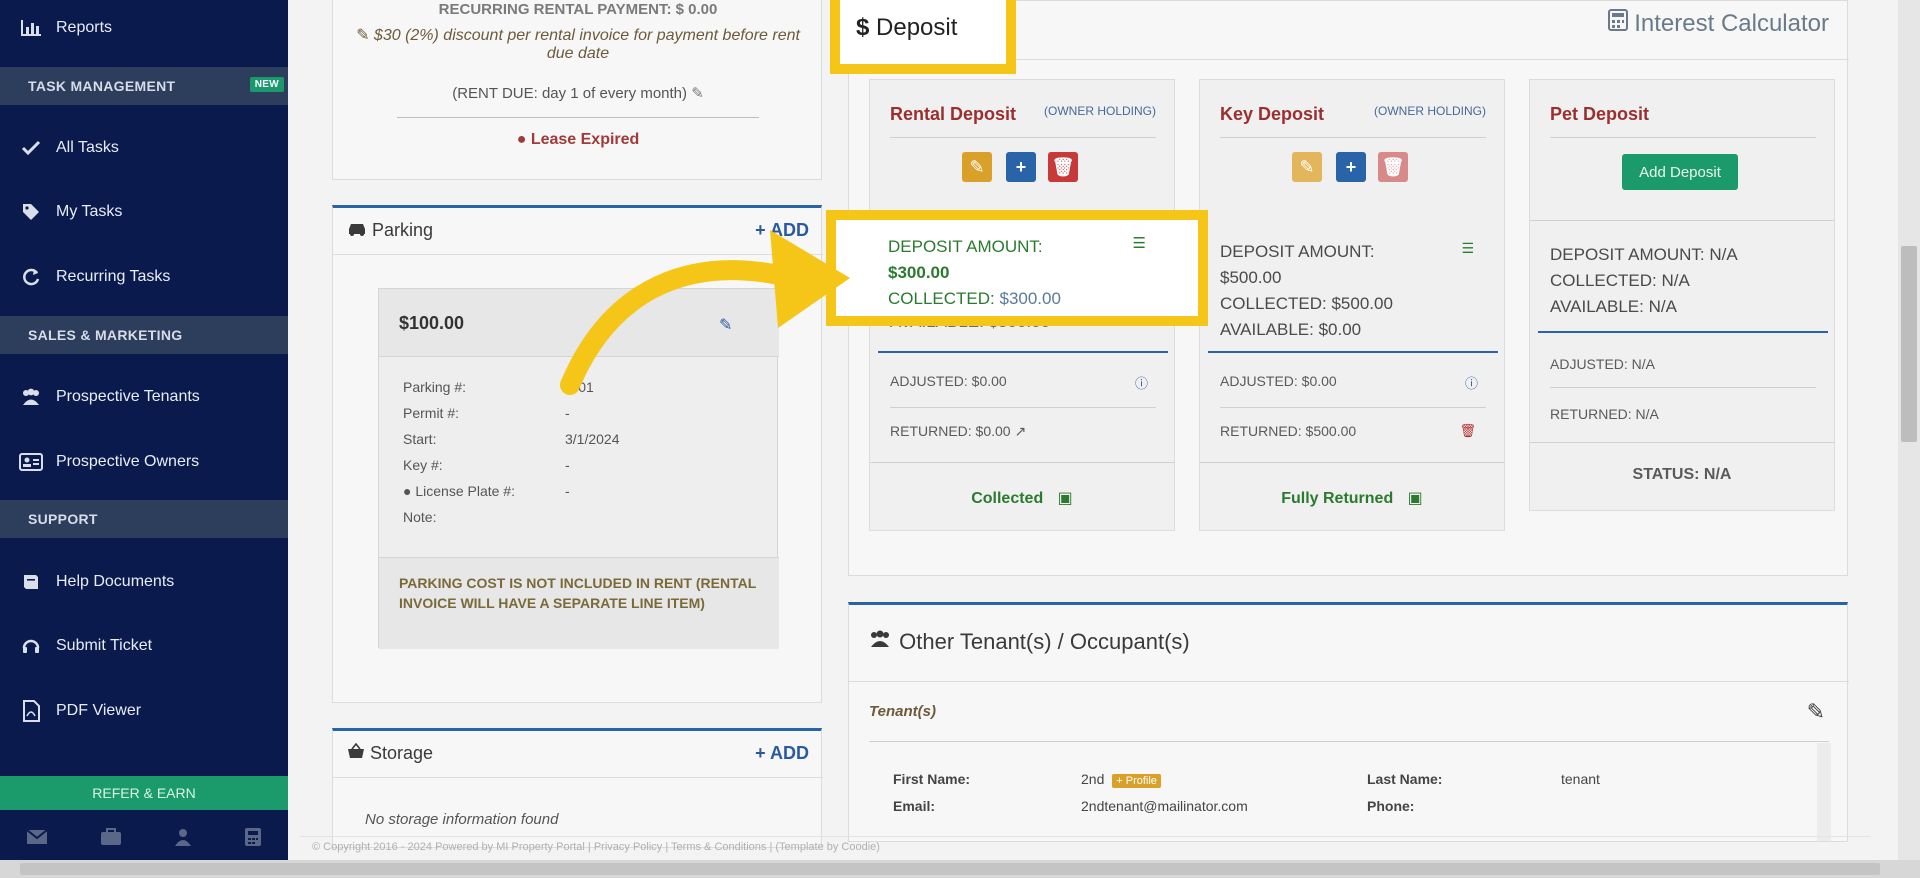 The width and height of the screenshot is (1920, 878). Describe the element at coordinates (578, 9) in the screenshot. I see `recurring-payment-text: RECURRING RENTAL PAYMENT: $ 0.00` at that location.